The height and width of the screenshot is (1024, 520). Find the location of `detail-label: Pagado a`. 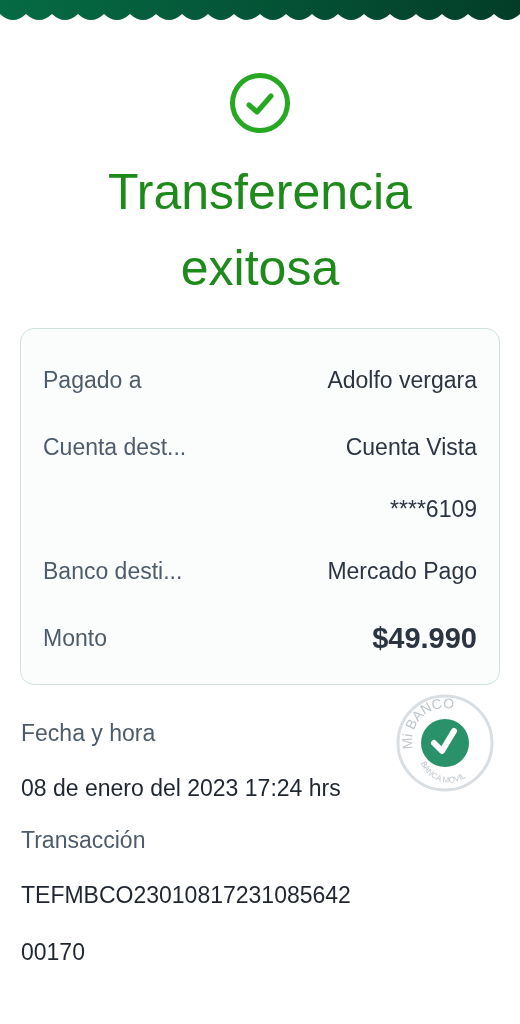

detail-label: Pagado a is located at coordinates (92, 380).